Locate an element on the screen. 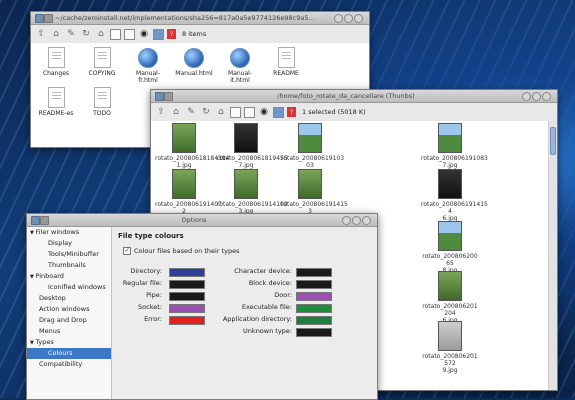  file-item: Manual.html is located at coordinates (194, 62).